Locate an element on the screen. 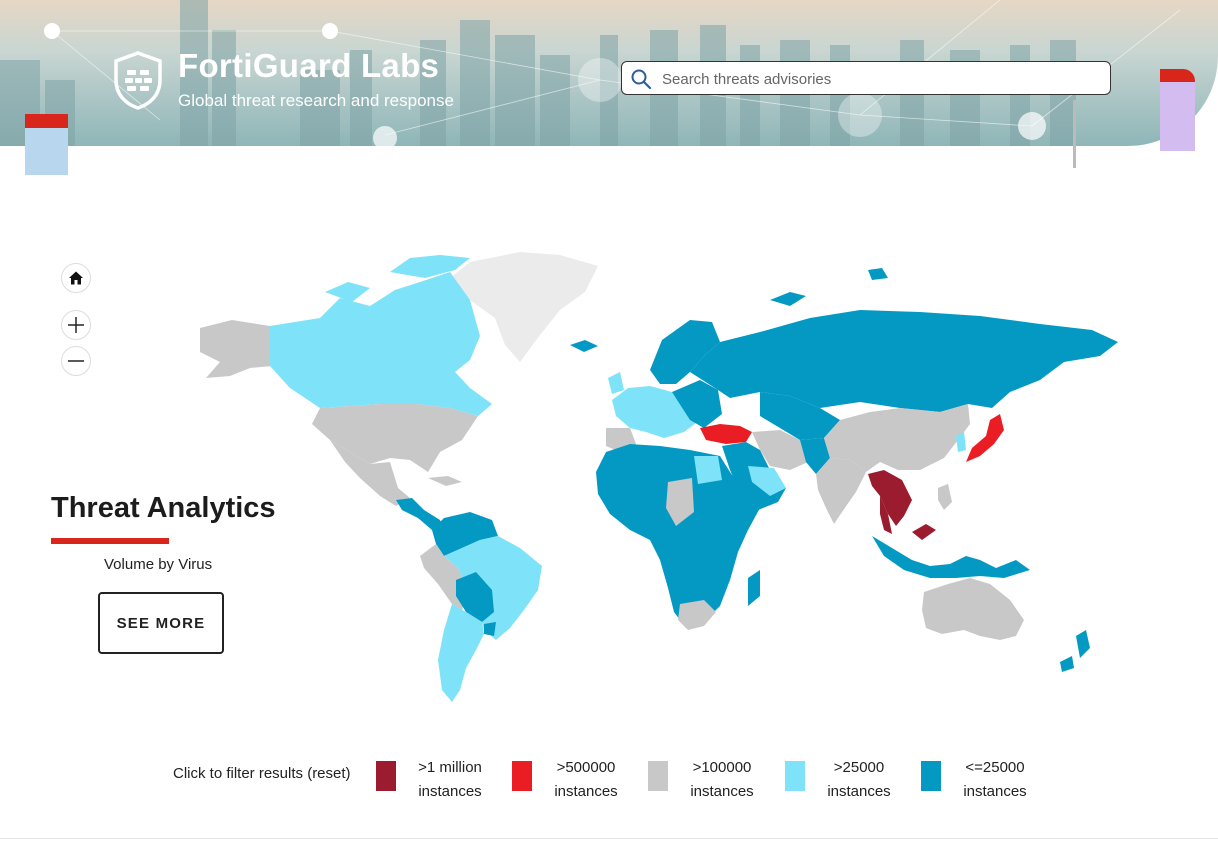 The width and height of the screenshot is (1218, 841). legend-text: >1 million instances is located at coordinates (450, 779).